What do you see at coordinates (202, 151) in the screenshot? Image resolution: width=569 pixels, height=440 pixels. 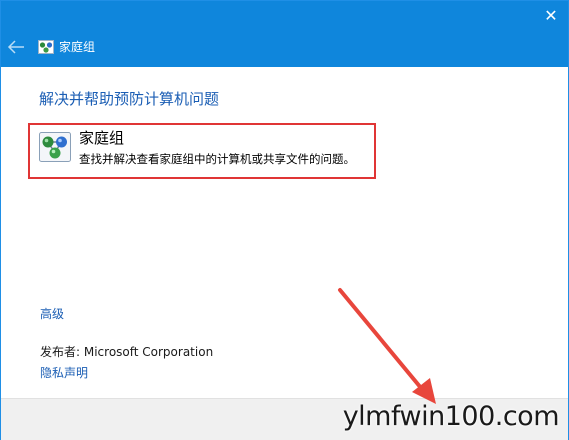 I see `homegroup-troubleshooter-item: 家庭组 查找并解决查看家庭组中的计算机或共享文件的问题。` at bounding box center [202, 151].